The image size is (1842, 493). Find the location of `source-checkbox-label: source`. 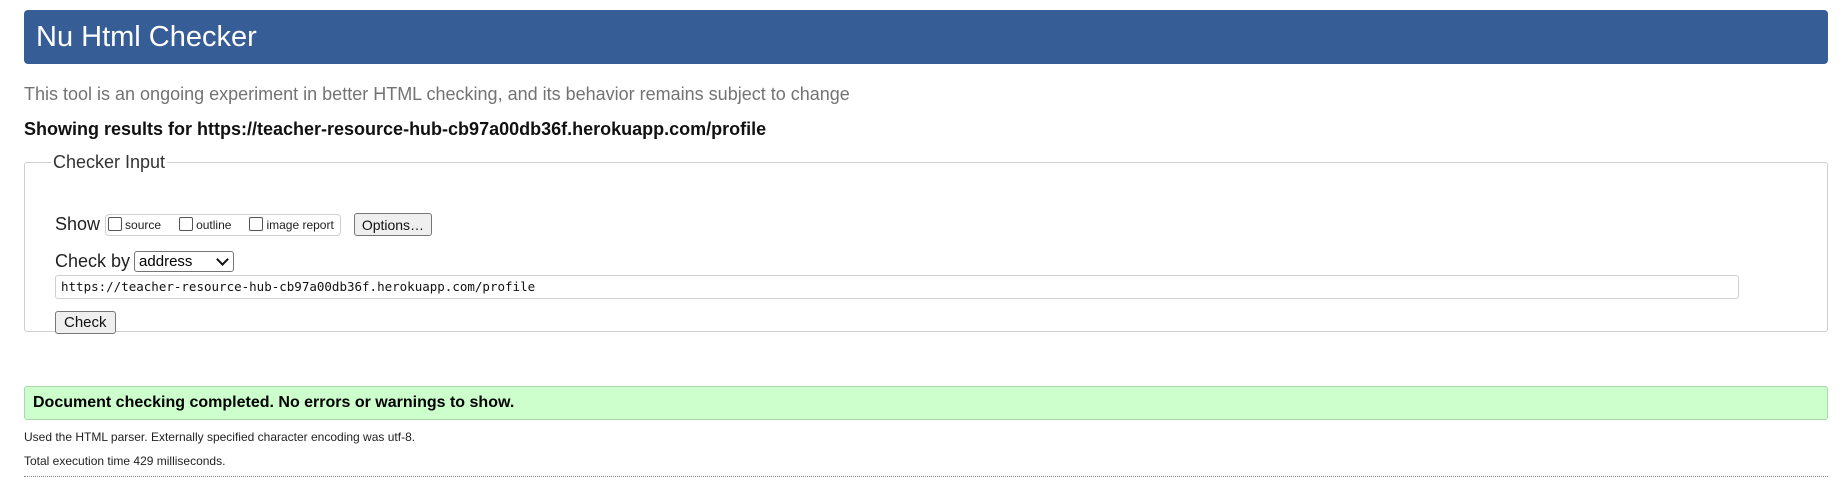

source-checkbox-label: source is located at coordinates (143, 224).